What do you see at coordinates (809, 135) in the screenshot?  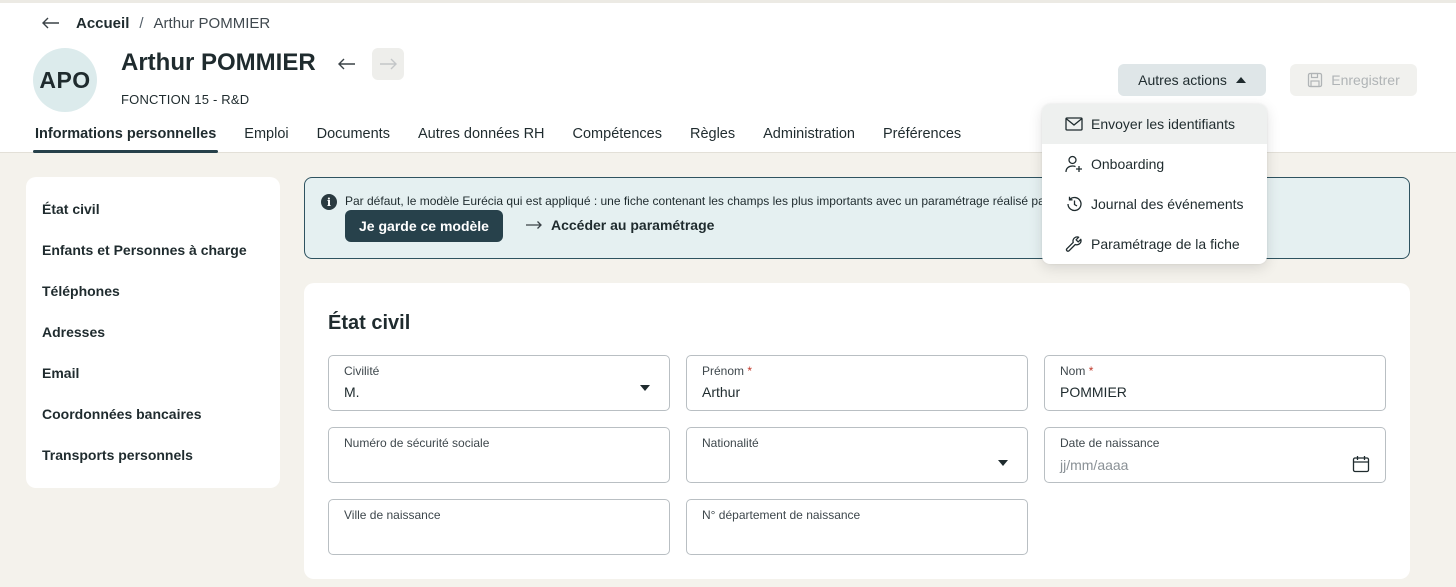 I see `tab-administration: Administration` at bounding box center [809, 135].